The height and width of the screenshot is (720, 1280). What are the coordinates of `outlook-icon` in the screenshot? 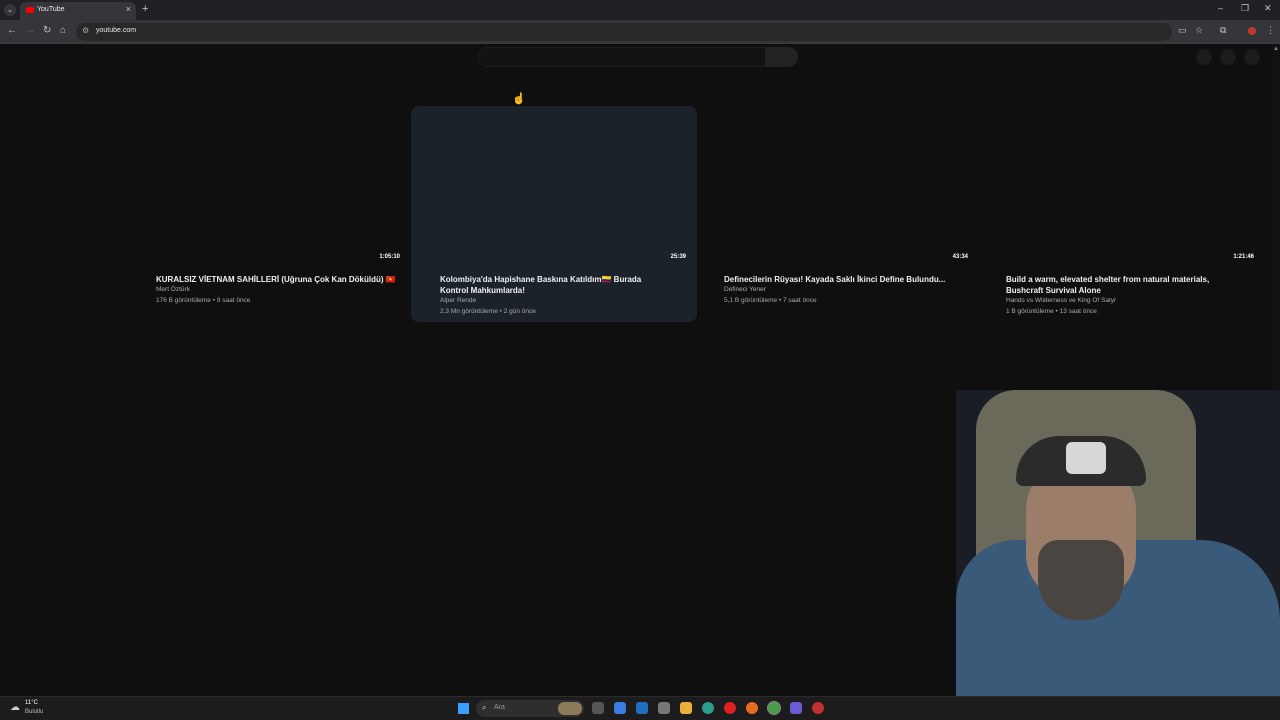 It's located at (642, 708).